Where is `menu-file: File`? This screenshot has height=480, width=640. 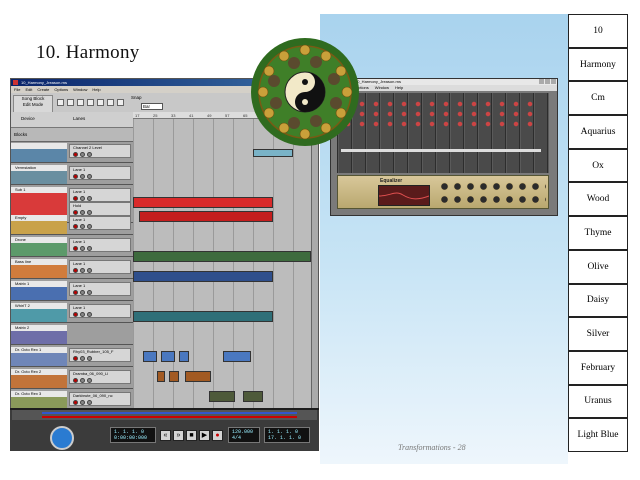 menu-file: File is located at coordinates (17, 89).